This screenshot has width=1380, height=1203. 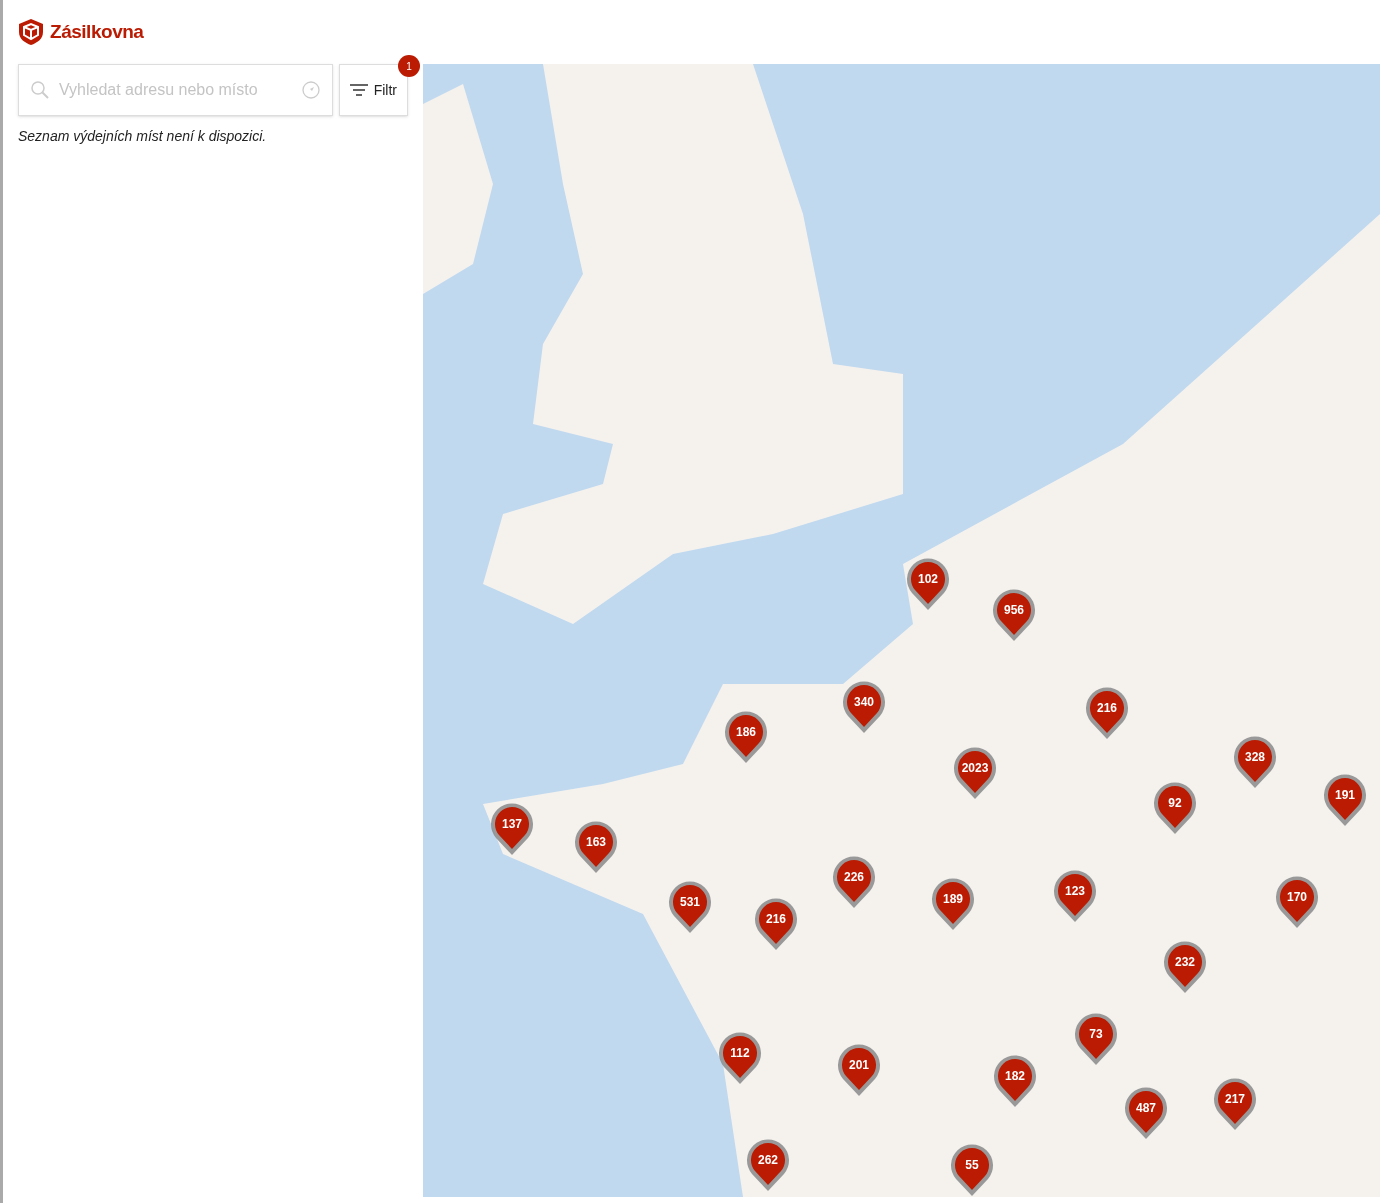 I want to click on cluster-marker: 531, so click(x=690, y=907).